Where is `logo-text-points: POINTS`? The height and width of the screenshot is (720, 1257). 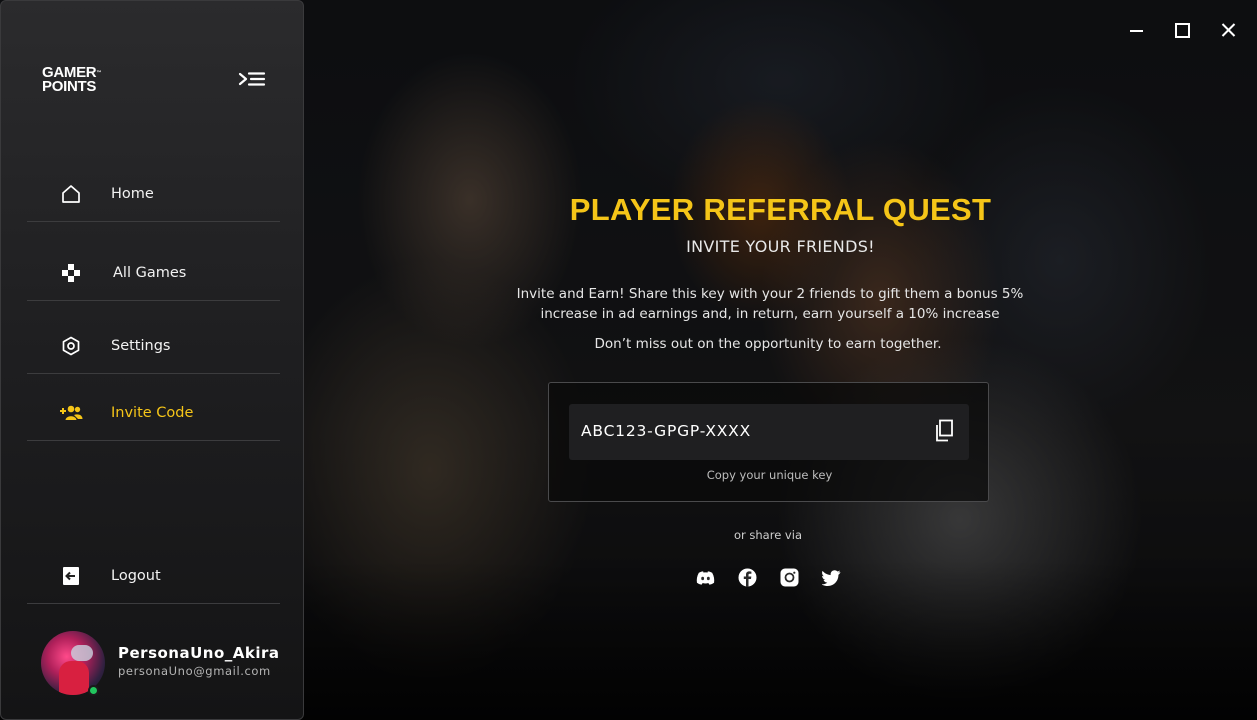
logo-text-points: POINTS is located at coordinates (69, 86).